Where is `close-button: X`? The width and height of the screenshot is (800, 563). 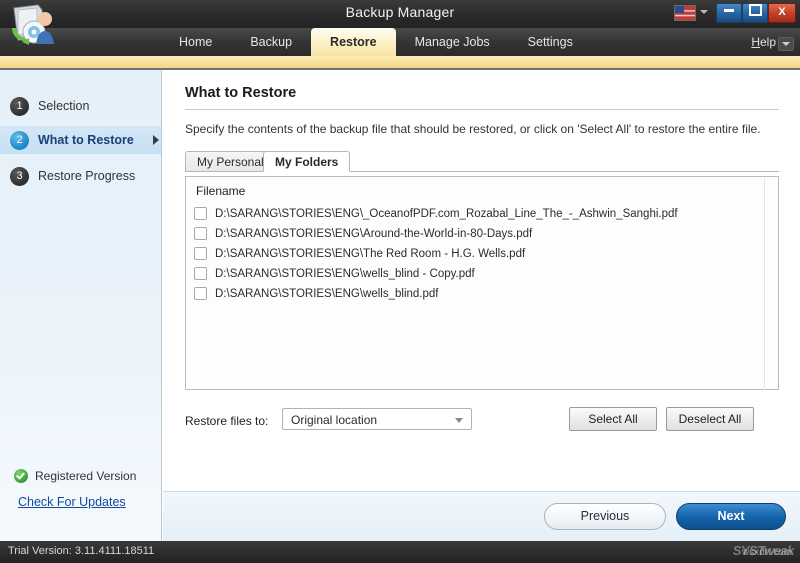
close-button: X is located at coordinates (782, 13).